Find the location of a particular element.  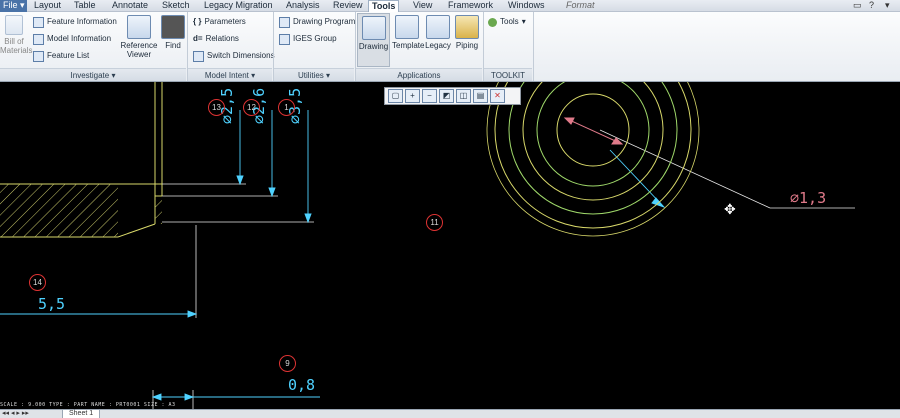

tab-layout: Layout is located at coordinates (47, 6).